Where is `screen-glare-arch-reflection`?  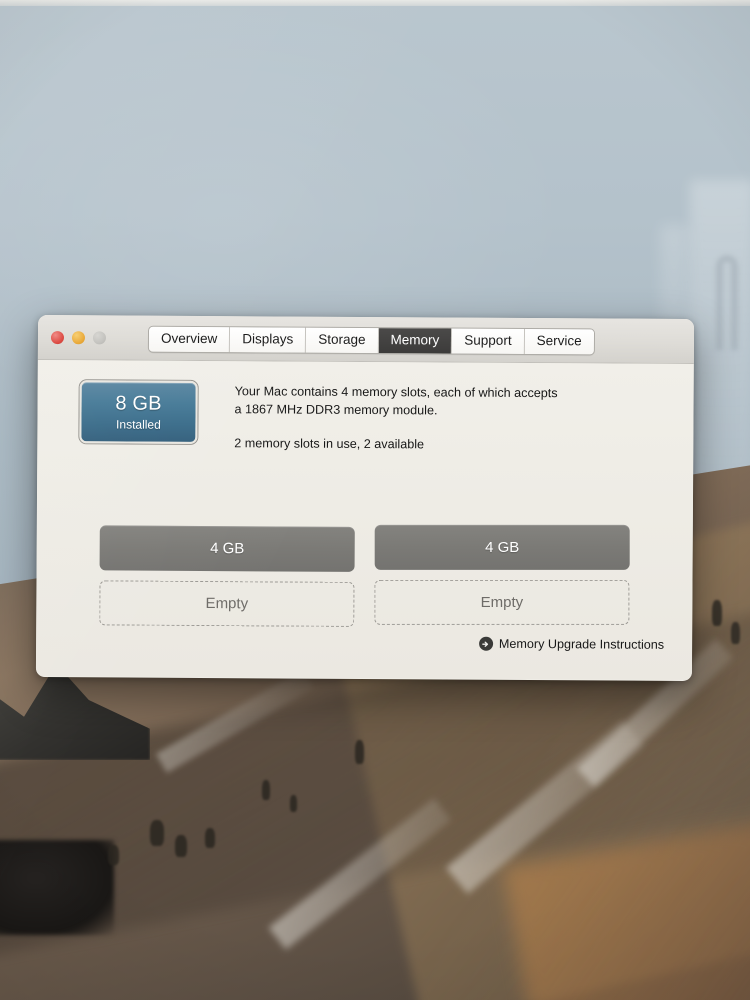
screen-glare-arch-reflection is located at coordinates (727, 302).